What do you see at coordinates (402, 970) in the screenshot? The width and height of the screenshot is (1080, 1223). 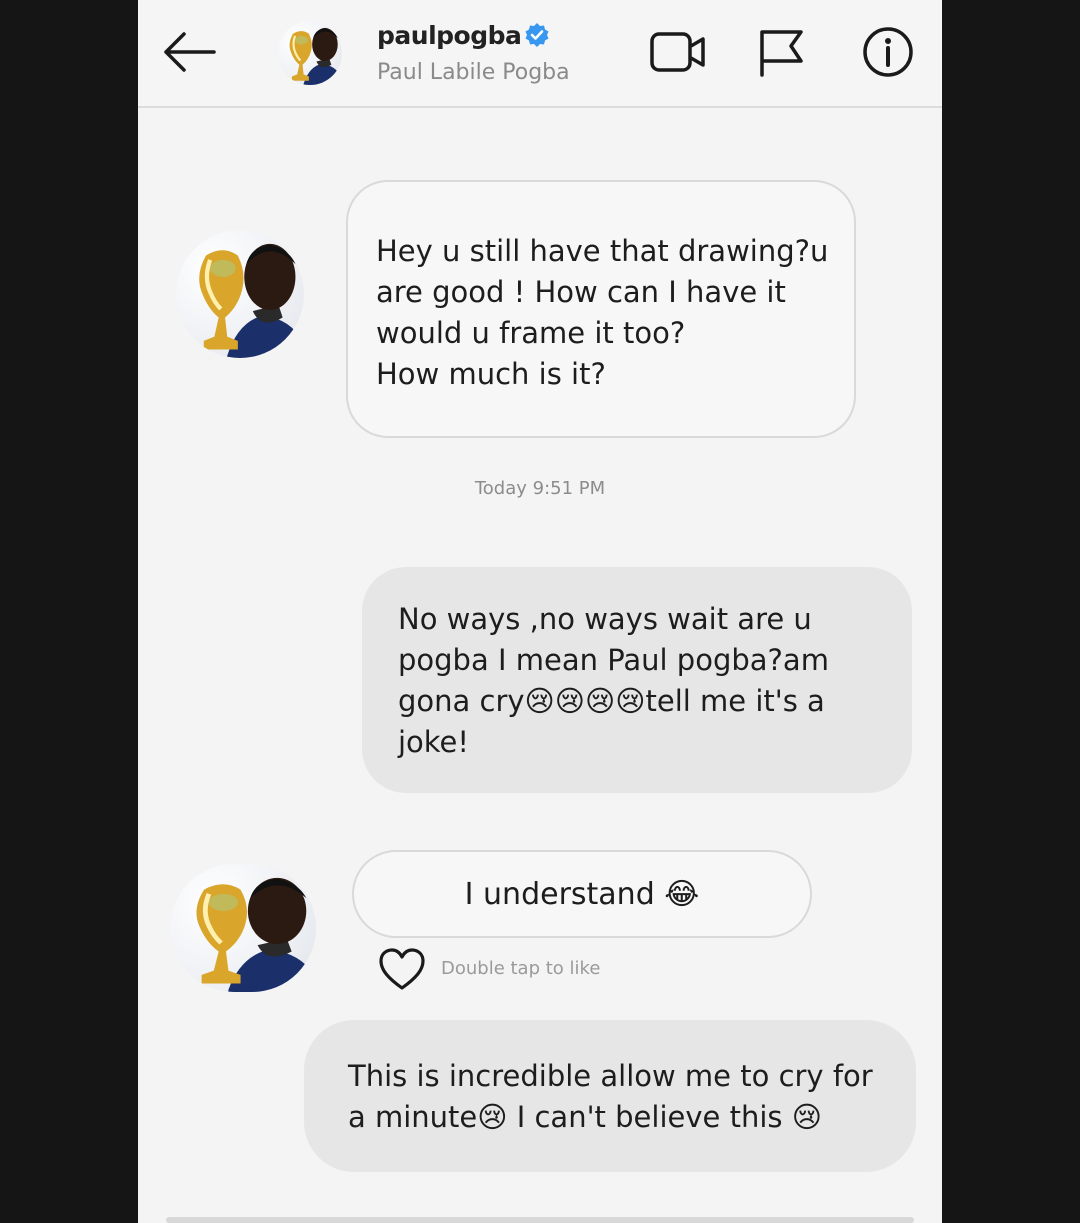 I see `heart-icon` at bounding box center [402, 970].